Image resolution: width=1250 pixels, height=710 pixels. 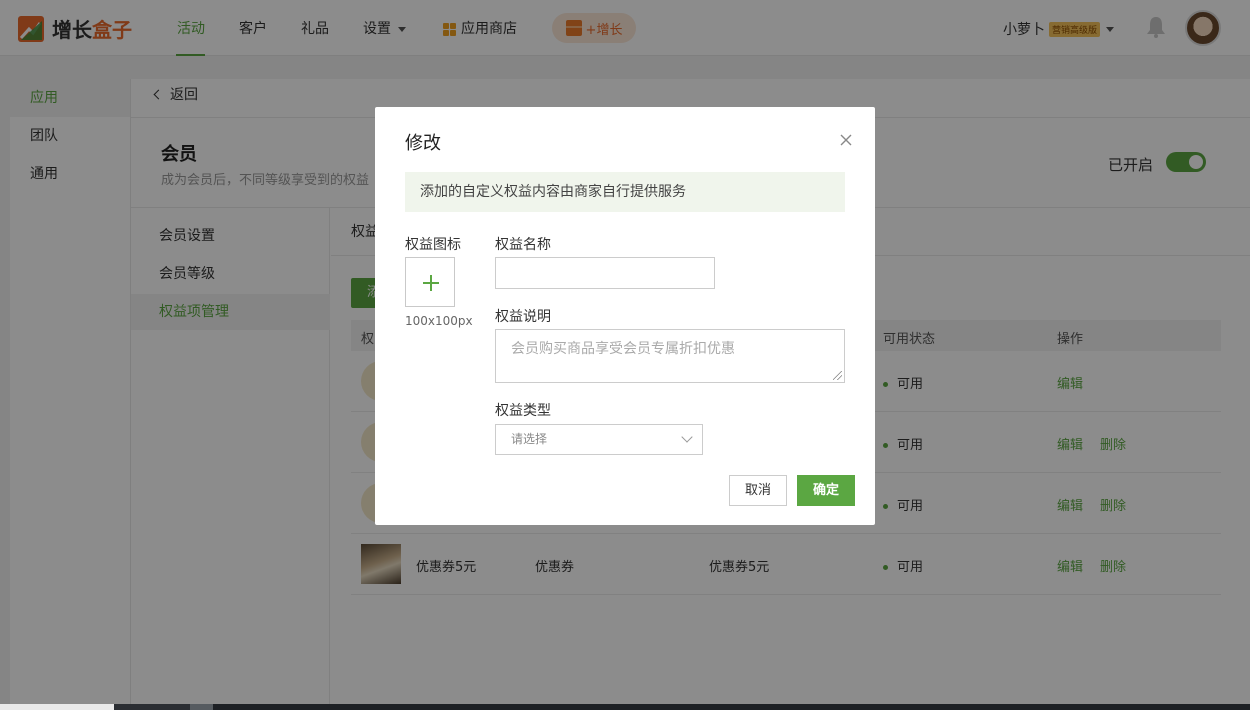 What do you see at coordinates (523, 245) in the screenshot?
I see `name-field-label: 权益名称` at bounding box center [523, 245].